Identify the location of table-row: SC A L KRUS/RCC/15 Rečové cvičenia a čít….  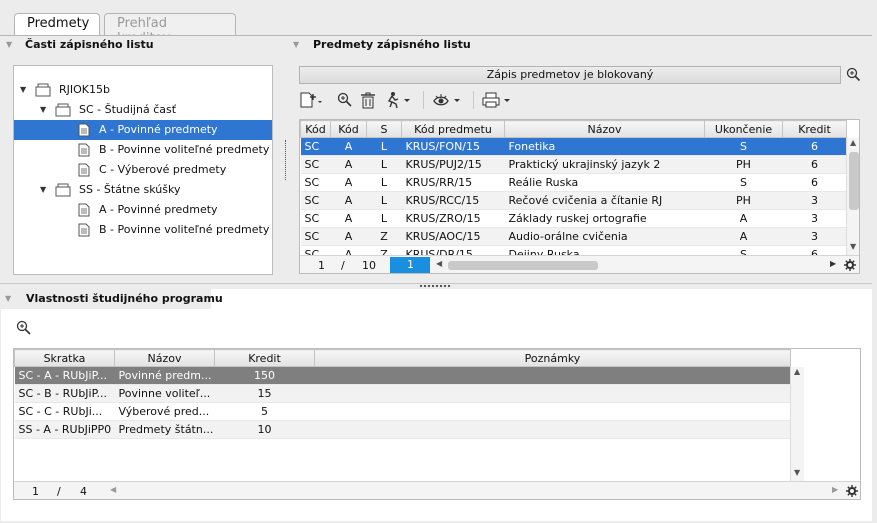
(573, 200).